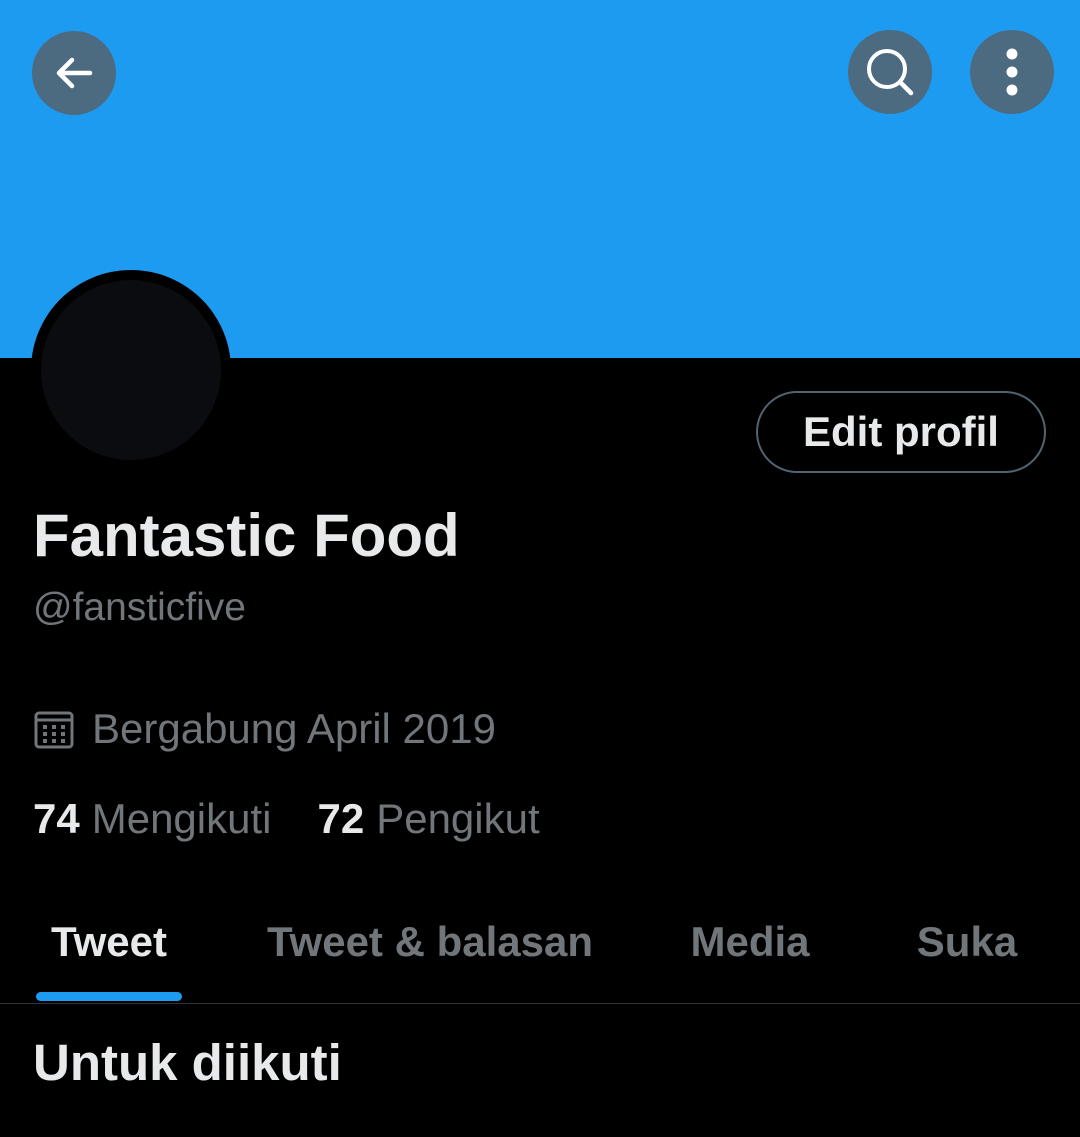 Image resolution: width=1080 pixels, height=1137 pixels. I want to click on tab-likes: Suka, so click(967, 951).